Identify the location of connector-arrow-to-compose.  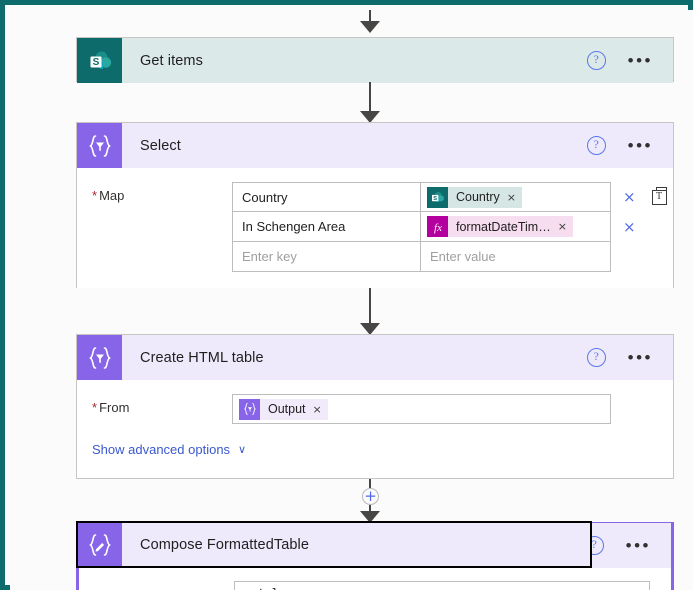
(370, 514).